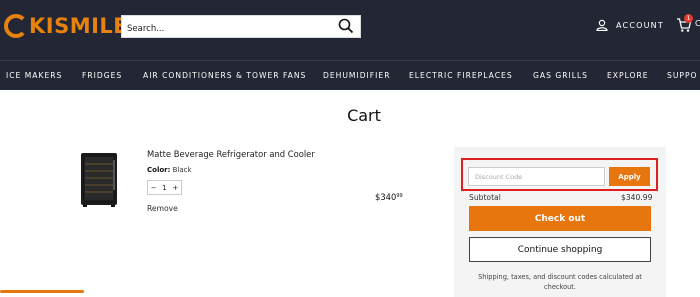 Image resolution: width=700 pixels, height=297 pixels. I want to click on quantity-stepper: − 1 +, so click(164, 187).